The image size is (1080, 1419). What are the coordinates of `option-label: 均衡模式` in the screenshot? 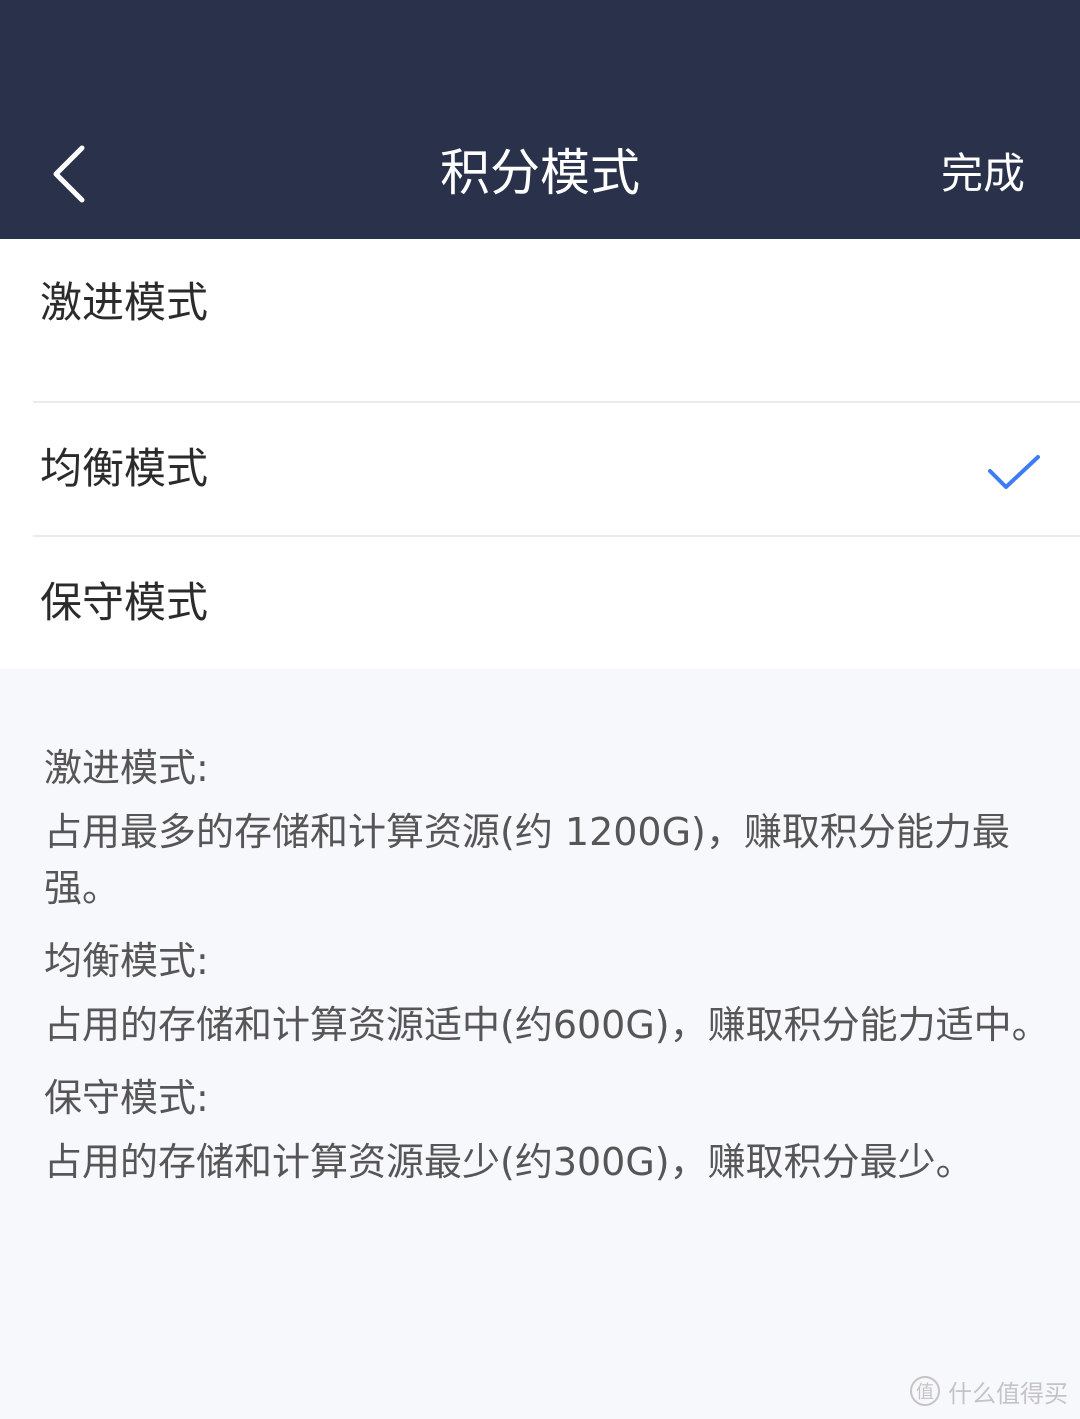 It's located at (124, 468).